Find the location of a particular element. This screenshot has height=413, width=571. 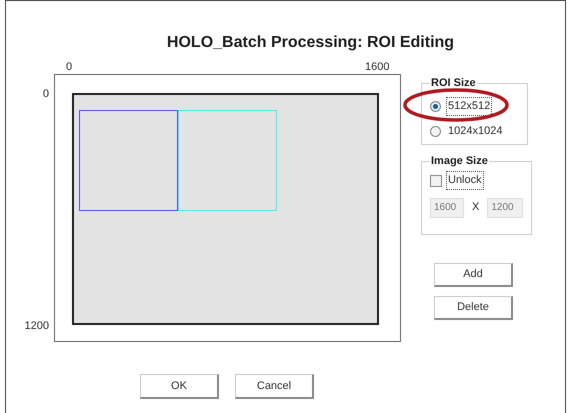

height-field: 1200 is located at coordinates (505, 208).